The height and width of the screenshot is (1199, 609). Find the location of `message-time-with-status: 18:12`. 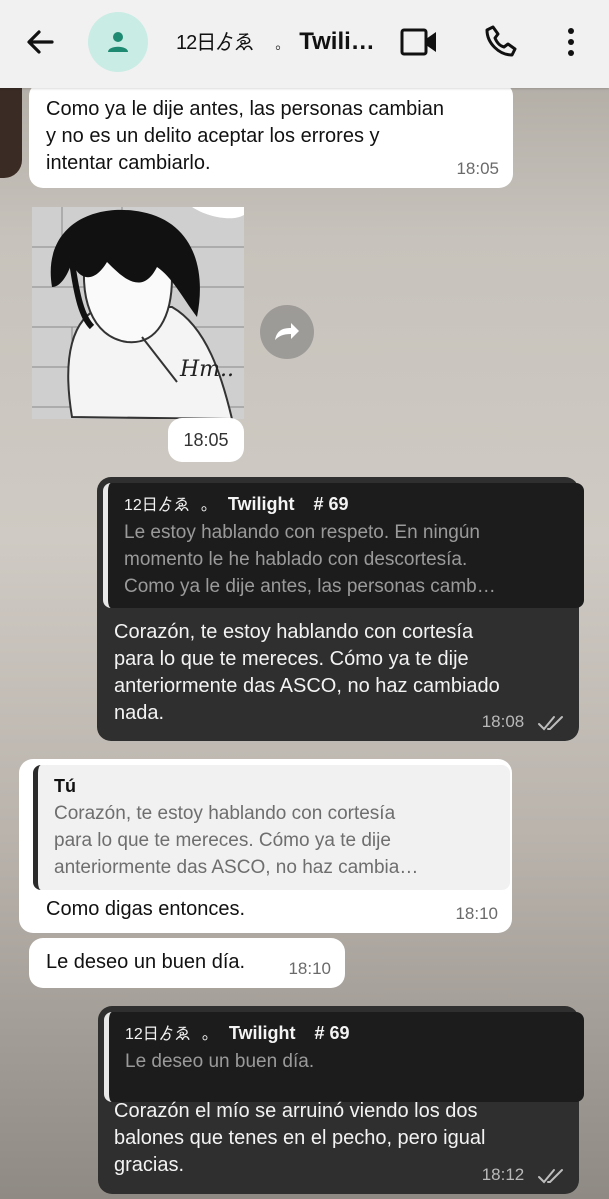

message-time-with-status: 18:12 is located at coordinates (523, 1174).